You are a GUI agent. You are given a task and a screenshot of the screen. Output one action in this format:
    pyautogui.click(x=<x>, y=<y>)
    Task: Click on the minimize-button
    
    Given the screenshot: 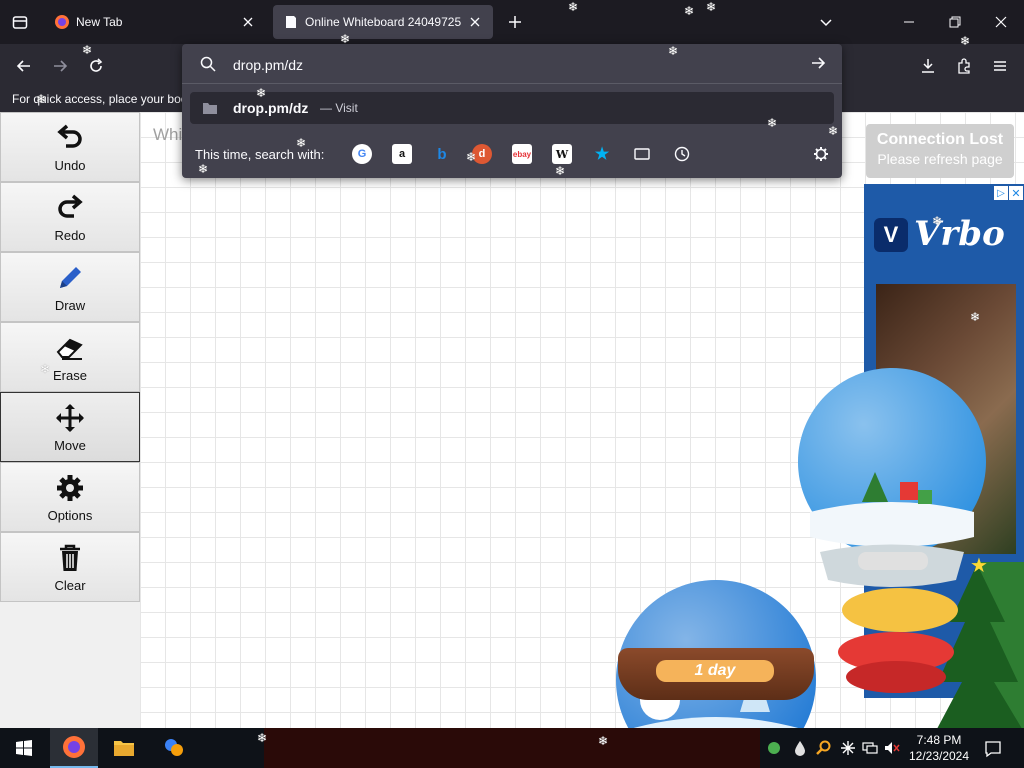 What is the action you would take?
    pyautogui.click(x=909, y=22)
    